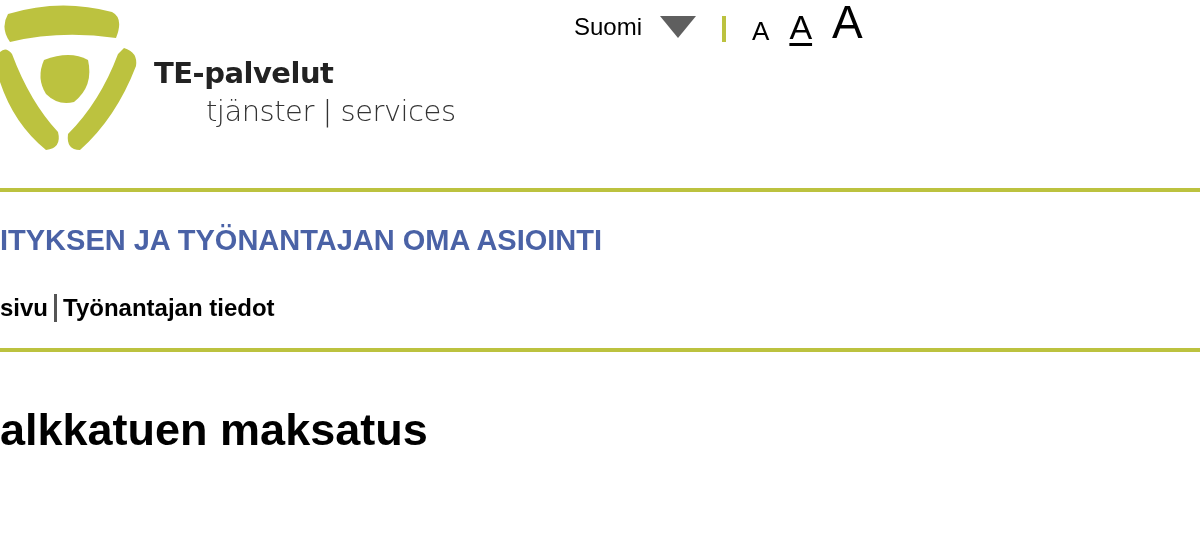 Image resolution: width=1200 pixels, height=542 pixels. I want to click on logo-tagline: tjänster | services, so click(331, 111).